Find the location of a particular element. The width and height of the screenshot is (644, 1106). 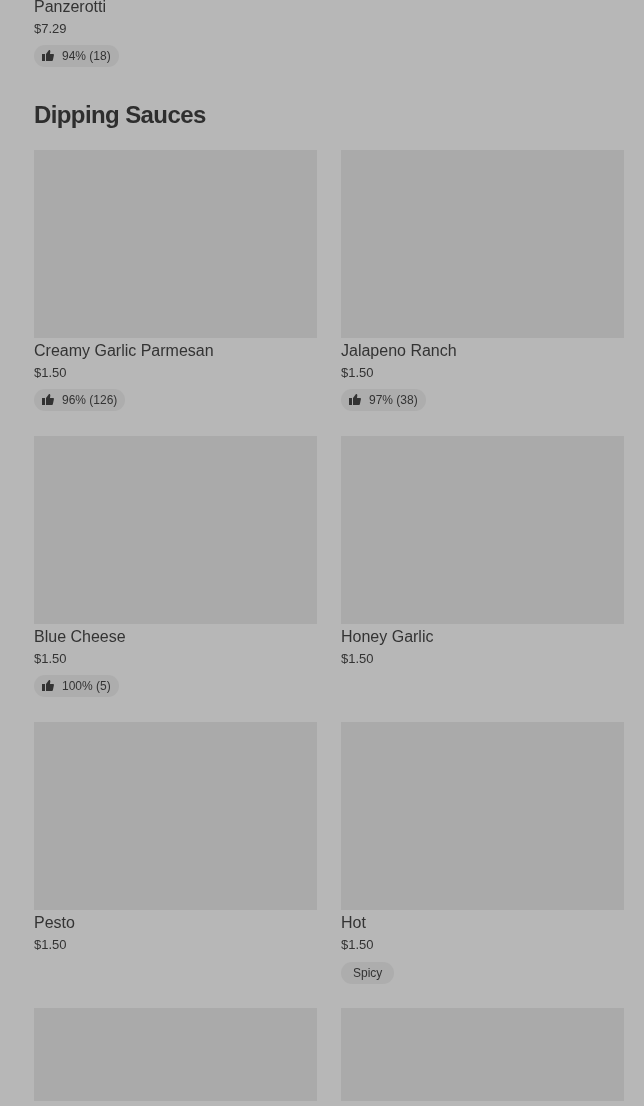

section-title: Dipping Sauces is located at coordinates (120, 115).